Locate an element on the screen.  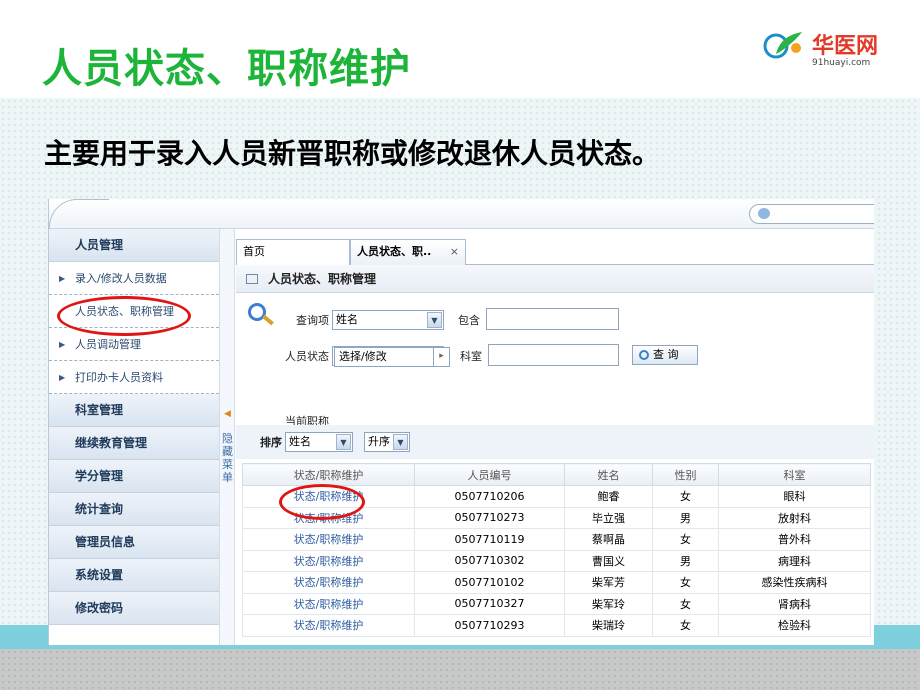
dept-cell: 放射科 is located at coordinates (794, 517).